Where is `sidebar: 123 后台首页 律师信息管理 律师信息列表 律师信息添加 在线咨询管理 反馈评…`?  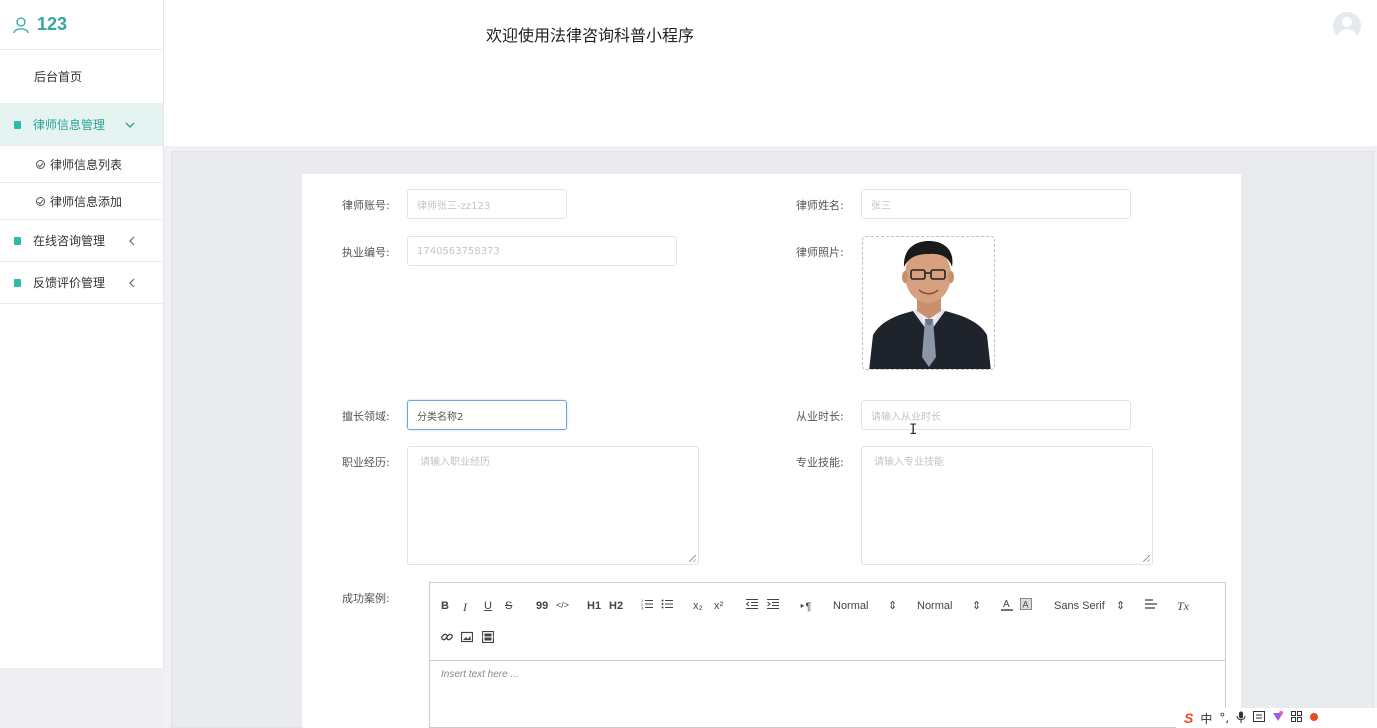 sidebar: 123 后台首页 律师信息管理 律师信息列表 律师信息添加 在线咨询管理 反馈评… is located at coordinates (82, 334).